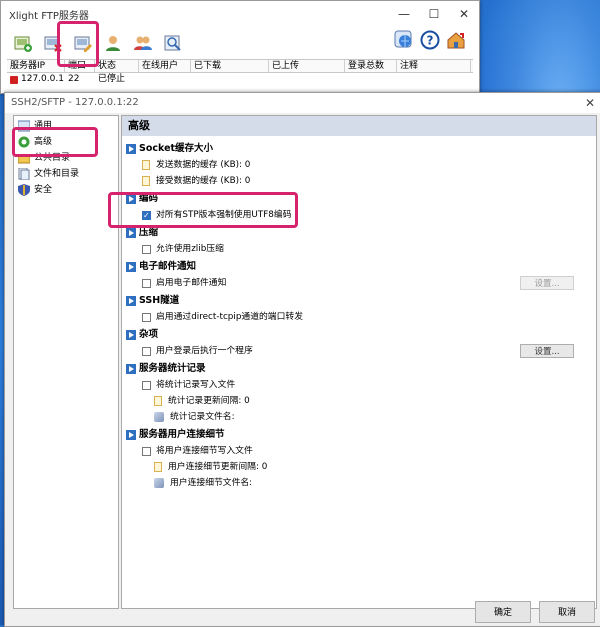  What do you see at coordinates (149, 232) in the screenshot?
I see `section-title: 压缩` at bounding box center [149, 232].